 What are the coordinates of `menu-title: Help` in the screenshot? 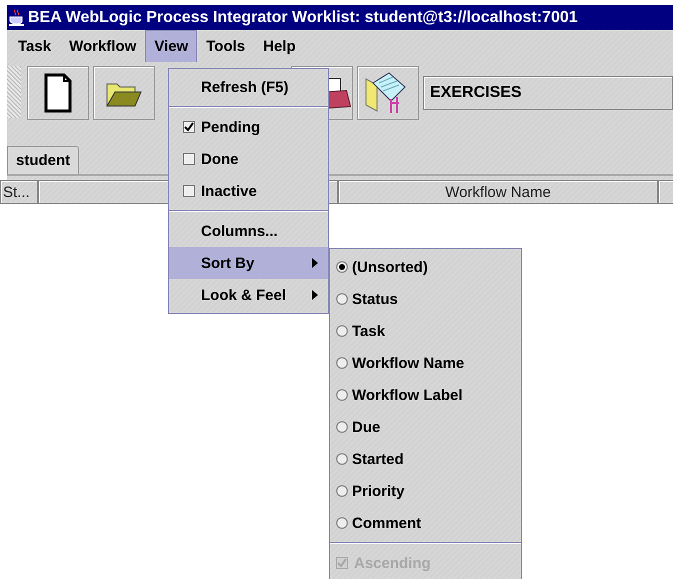 It's located at (279, 46).